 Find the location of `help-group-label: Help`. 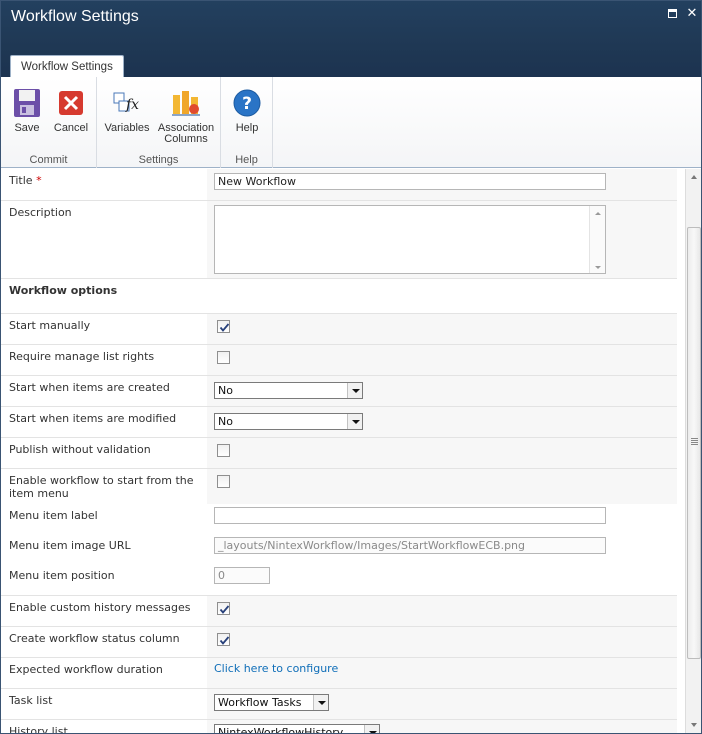

help-group-label: Help is located at coordinates (246, 160).